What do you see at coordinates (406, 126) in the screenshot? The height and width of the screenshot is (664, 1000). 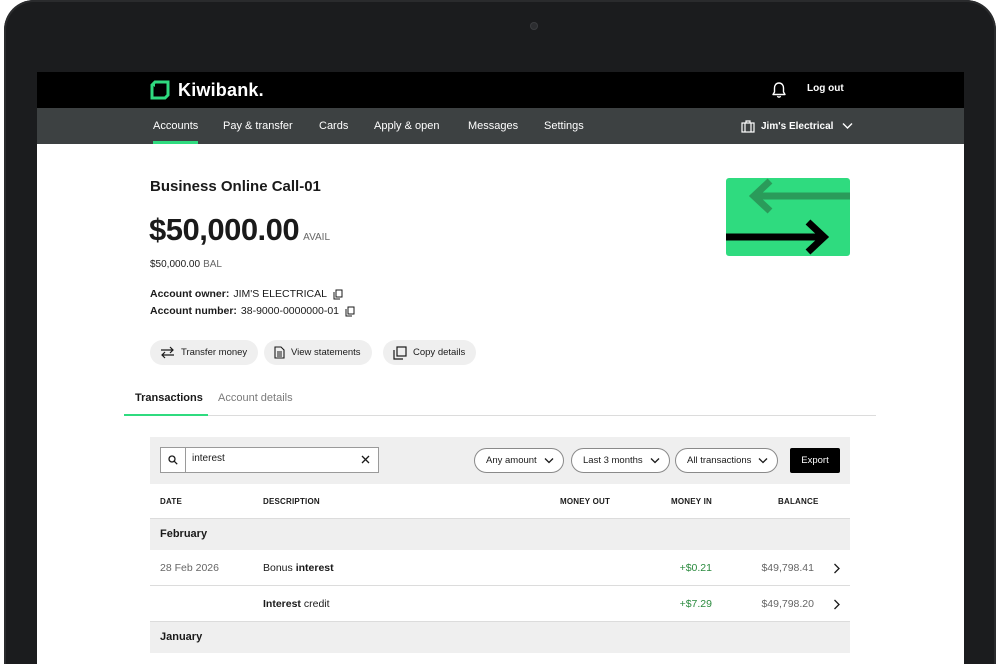 I see `nav-apply-open: Apply & open` at bounding box center [406, 126].